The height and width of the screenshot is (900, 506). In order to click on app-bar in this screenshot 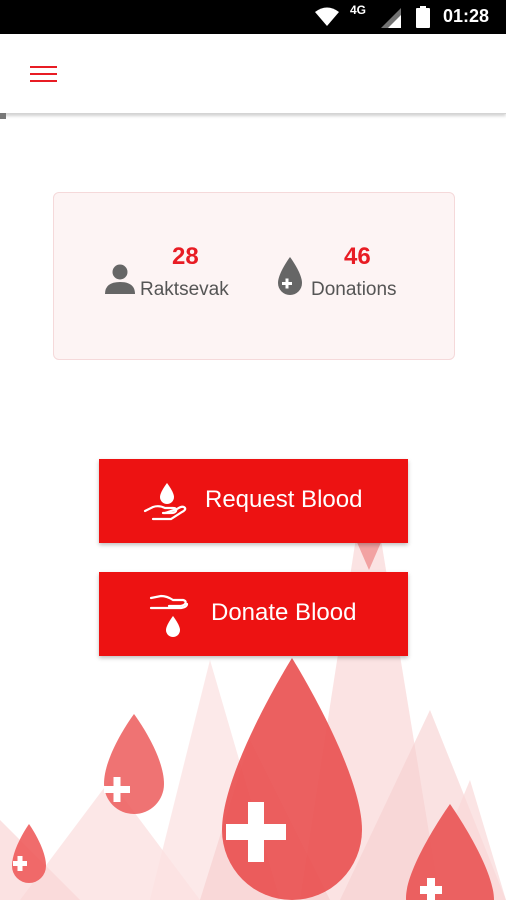, I will do `click(253, 74)`.